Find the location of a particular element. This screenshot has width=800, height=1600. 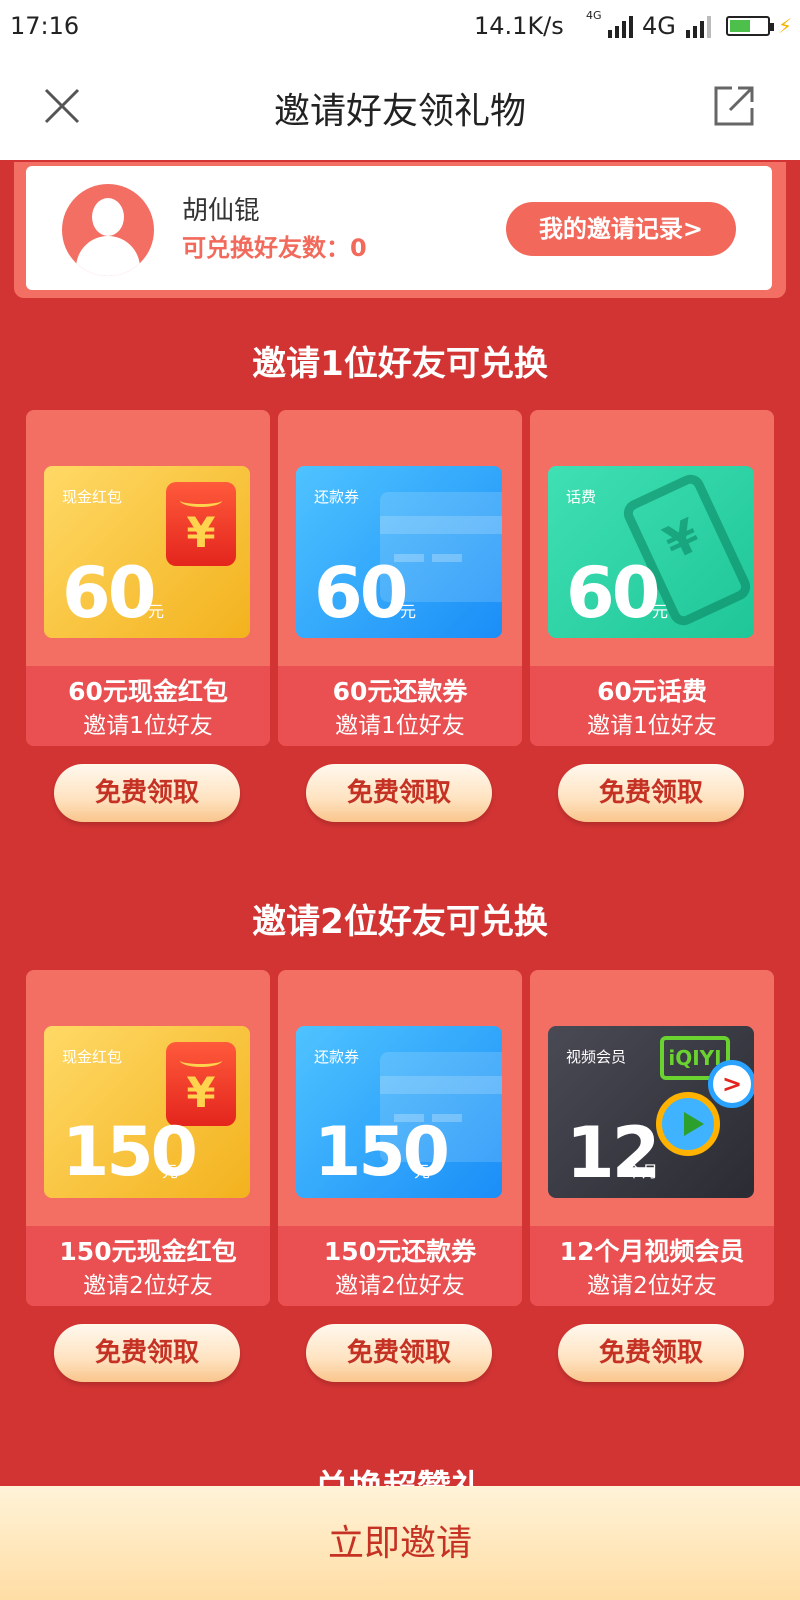

status-bar: 17:16 14.1K/s 4G 4G ⚡ is located at coordinates (400, 27).